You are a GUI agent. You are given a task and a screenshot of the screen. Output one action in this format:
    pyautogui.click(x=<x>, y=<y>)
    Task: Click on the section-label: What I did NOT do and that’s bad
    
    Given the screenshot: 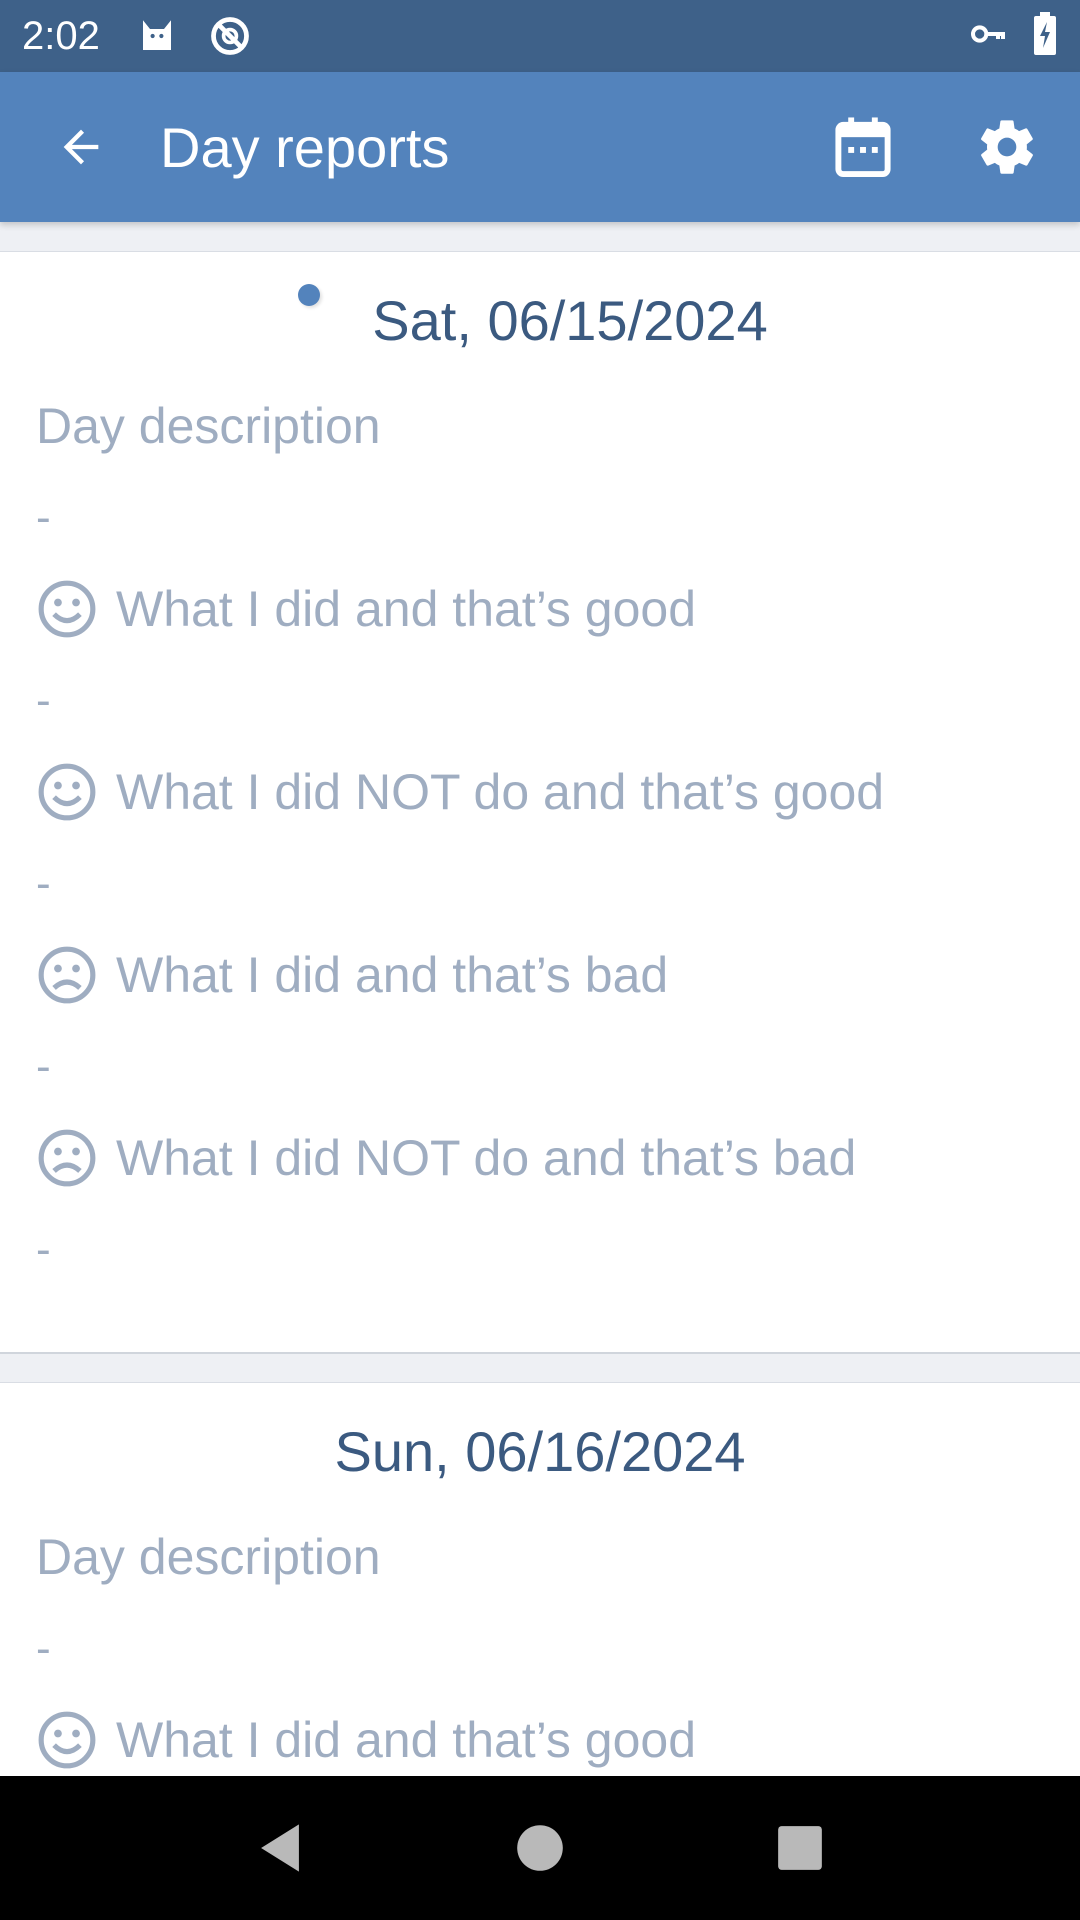 What is the action you would take?
    pyautogui.click(x=540, y=1158)
    